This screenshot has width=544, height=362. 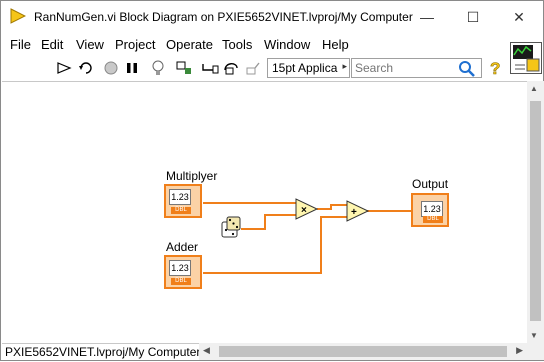 I want to click on wires-layer: × +, so click(x=308, y=236).